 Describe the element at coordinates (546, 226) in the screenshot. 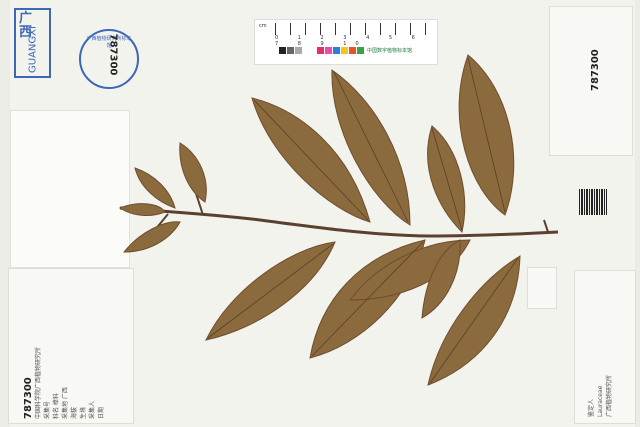

I see `stem-branch` at that location.